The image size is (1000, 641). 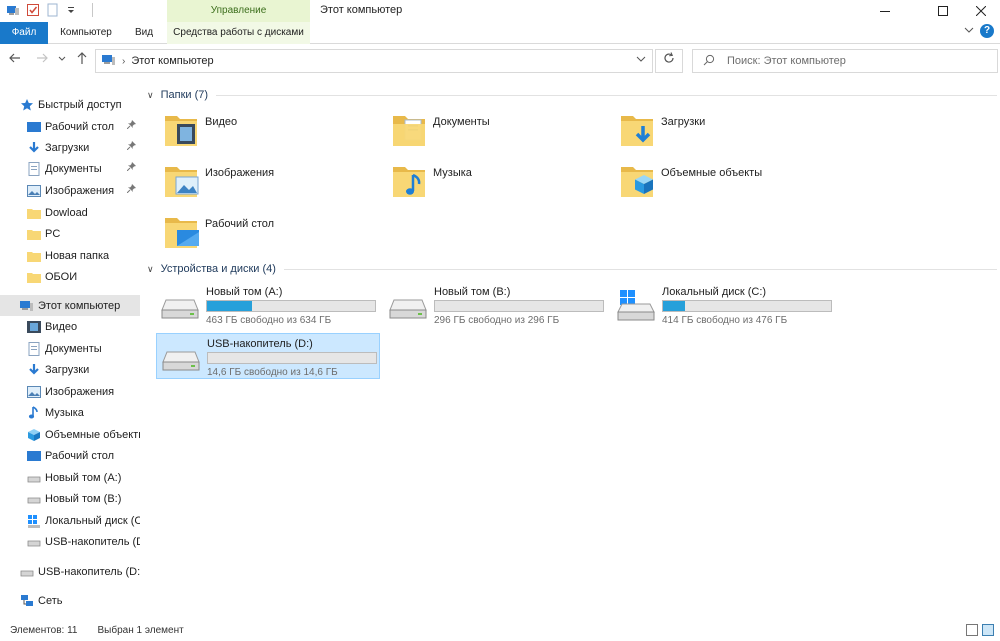 What do you see at coordinates (70, 391) in the screenshot?
I see `sidebar-item-pictures-pc: Изображения` at bounding box center [70, 391].